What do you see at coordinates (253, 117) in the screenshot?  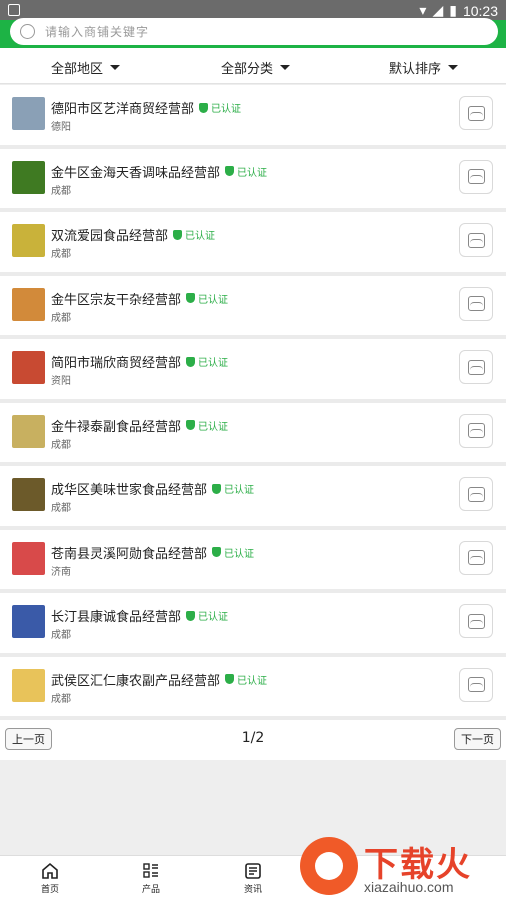 I see `shop-card: 德阳市区艺洋商贸经营部 已认证德阳` at bounding box center [253, 117].